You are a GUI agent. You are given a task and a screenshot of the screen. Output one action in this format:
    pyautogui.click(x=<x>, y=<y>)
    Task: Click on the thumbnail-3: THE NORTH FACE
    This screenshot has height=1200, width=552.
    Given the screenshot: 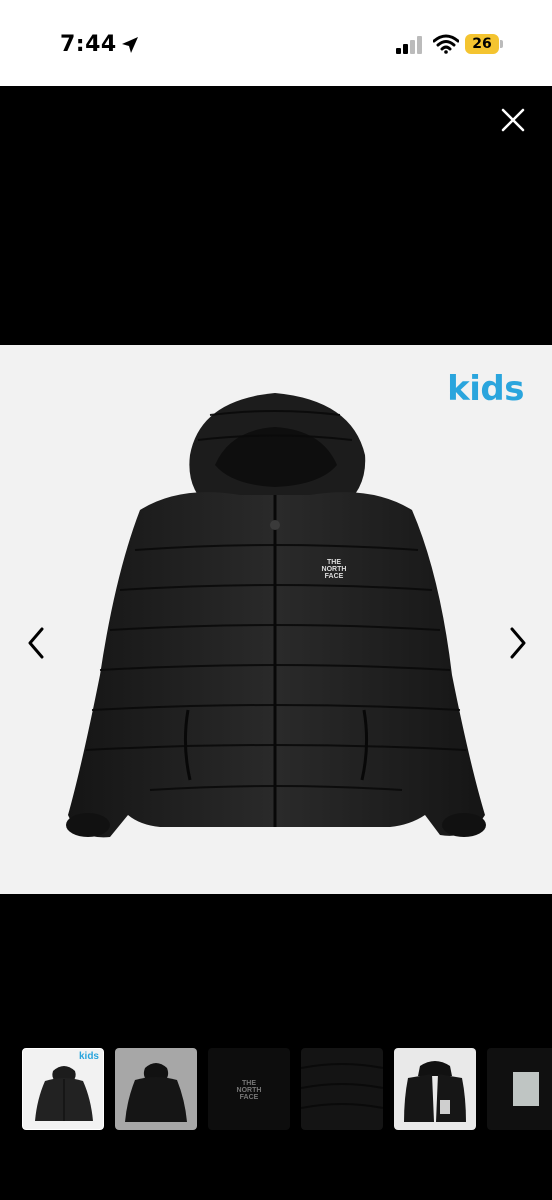 What is the action you would take?
    pyautogui.click(x=249, y=1089)
    